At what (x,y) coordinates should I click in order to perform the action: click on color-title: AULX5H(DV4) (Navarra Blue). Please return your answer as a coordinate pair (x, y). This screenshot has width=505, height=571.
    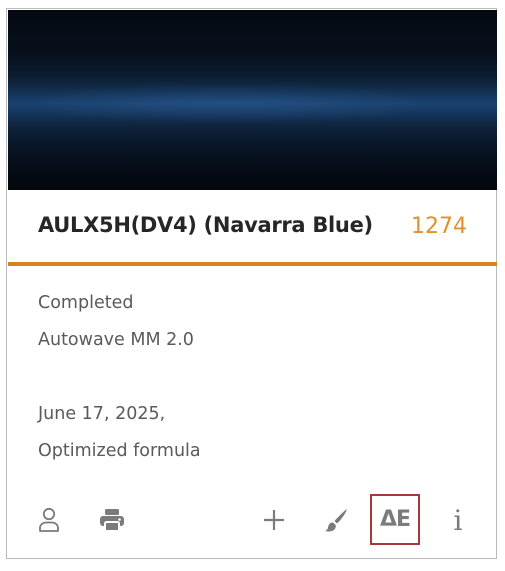
    Looking at the image, I should click on (205, 225).